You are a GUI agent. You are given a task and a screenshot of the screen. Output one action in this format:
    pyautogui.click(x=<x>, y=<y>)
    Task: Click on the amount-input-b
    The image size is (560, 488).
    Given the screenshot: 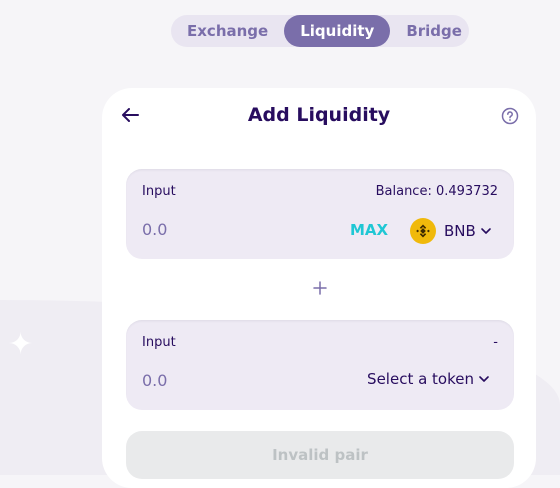 What is the action you would take?
    pyautogui.click(x=212, y=380)
    